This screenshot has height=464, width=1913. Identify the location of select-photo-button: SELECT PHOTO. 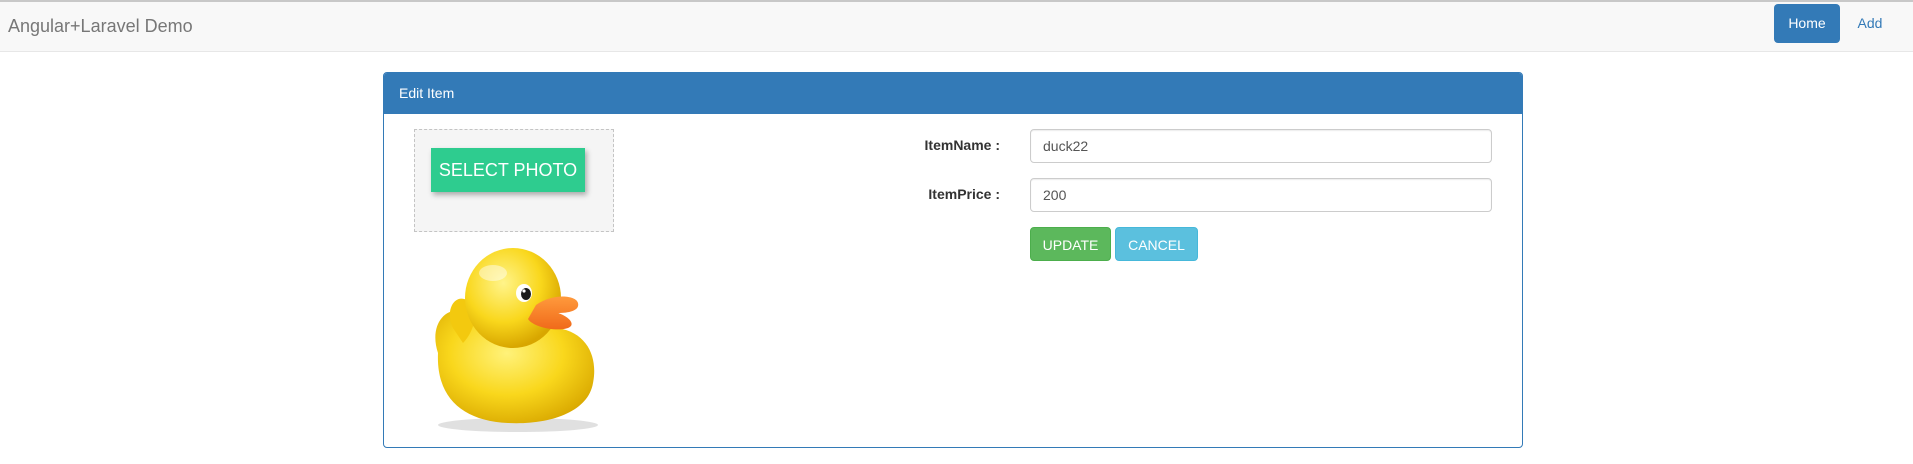
(508, 170).